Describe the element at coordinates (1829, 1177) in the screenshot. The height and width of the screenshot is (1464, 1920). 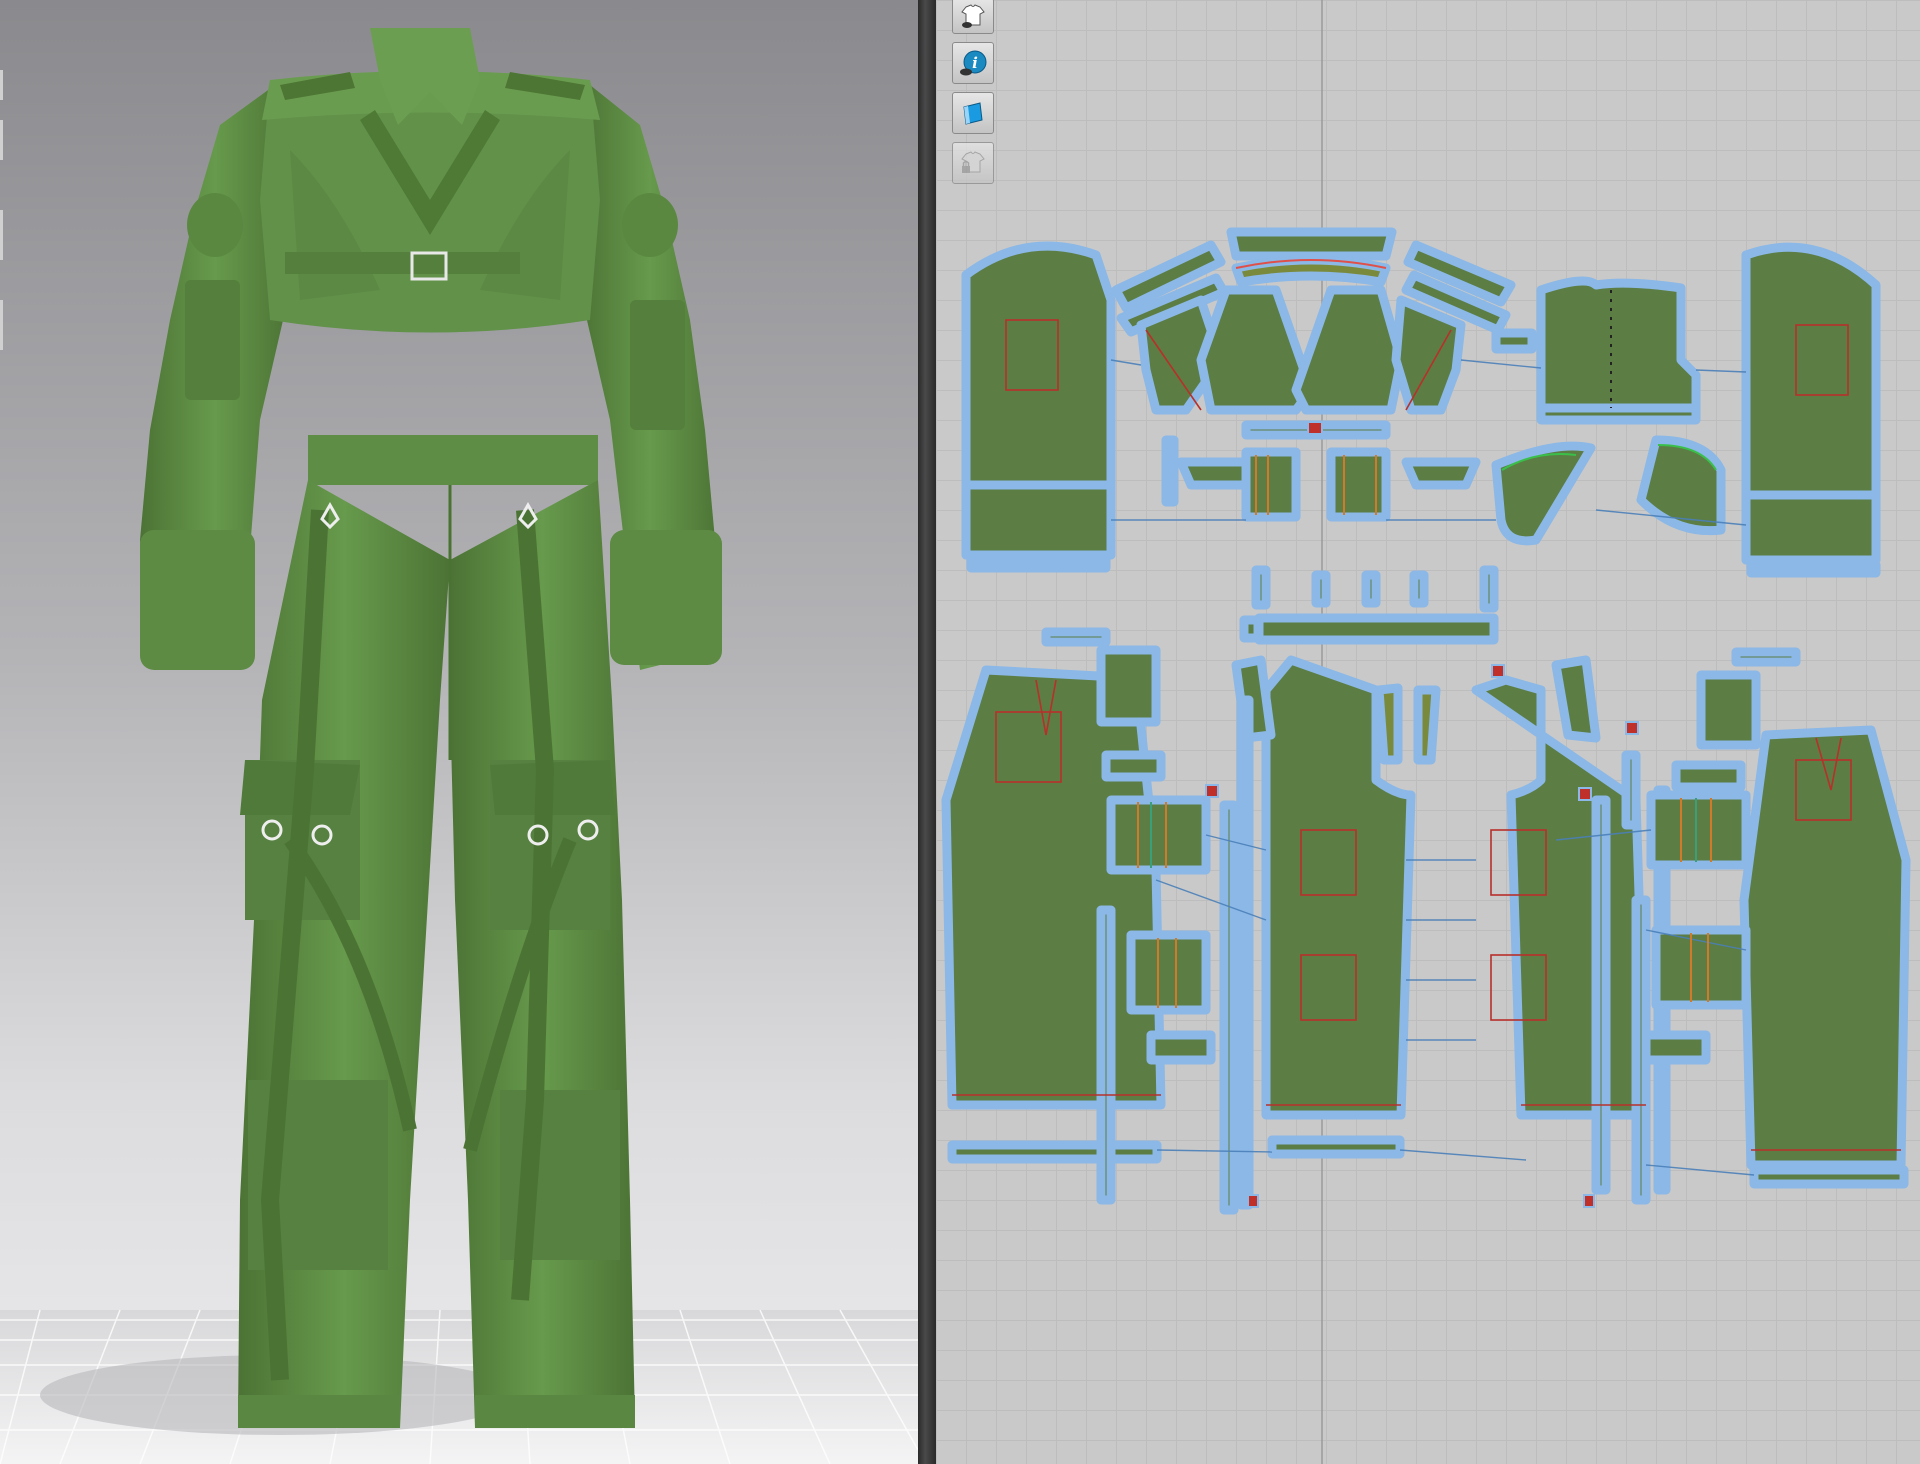
I see `pattern-piece-hem-right-back` at that location.